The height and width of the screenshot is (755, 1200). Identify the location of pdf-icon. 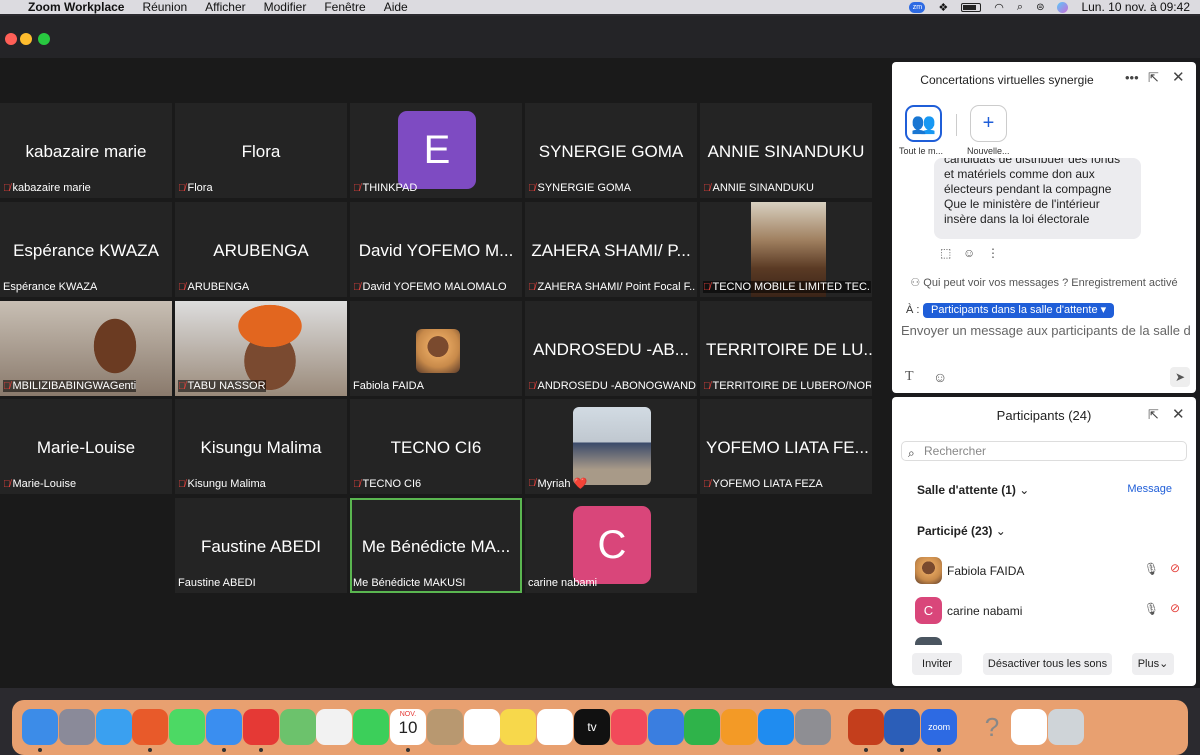
(260, 727).